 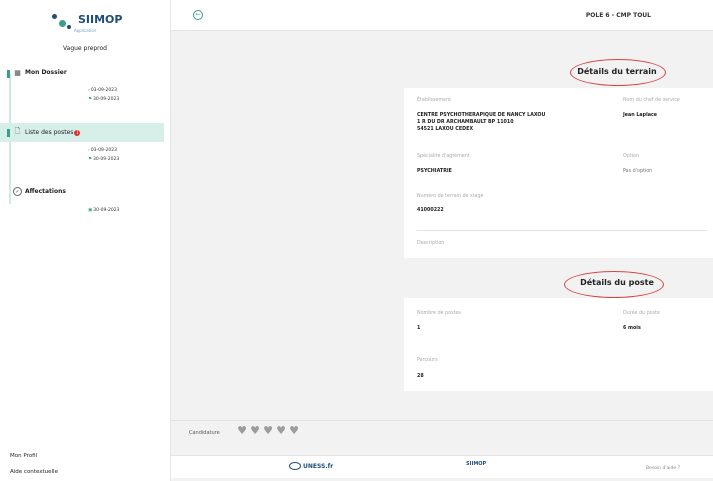 What do you see at coordinates (46, 72) in the screenshot?
I see `sidebar-item-label: Mon Dossier` at bounding box center [46, 72].